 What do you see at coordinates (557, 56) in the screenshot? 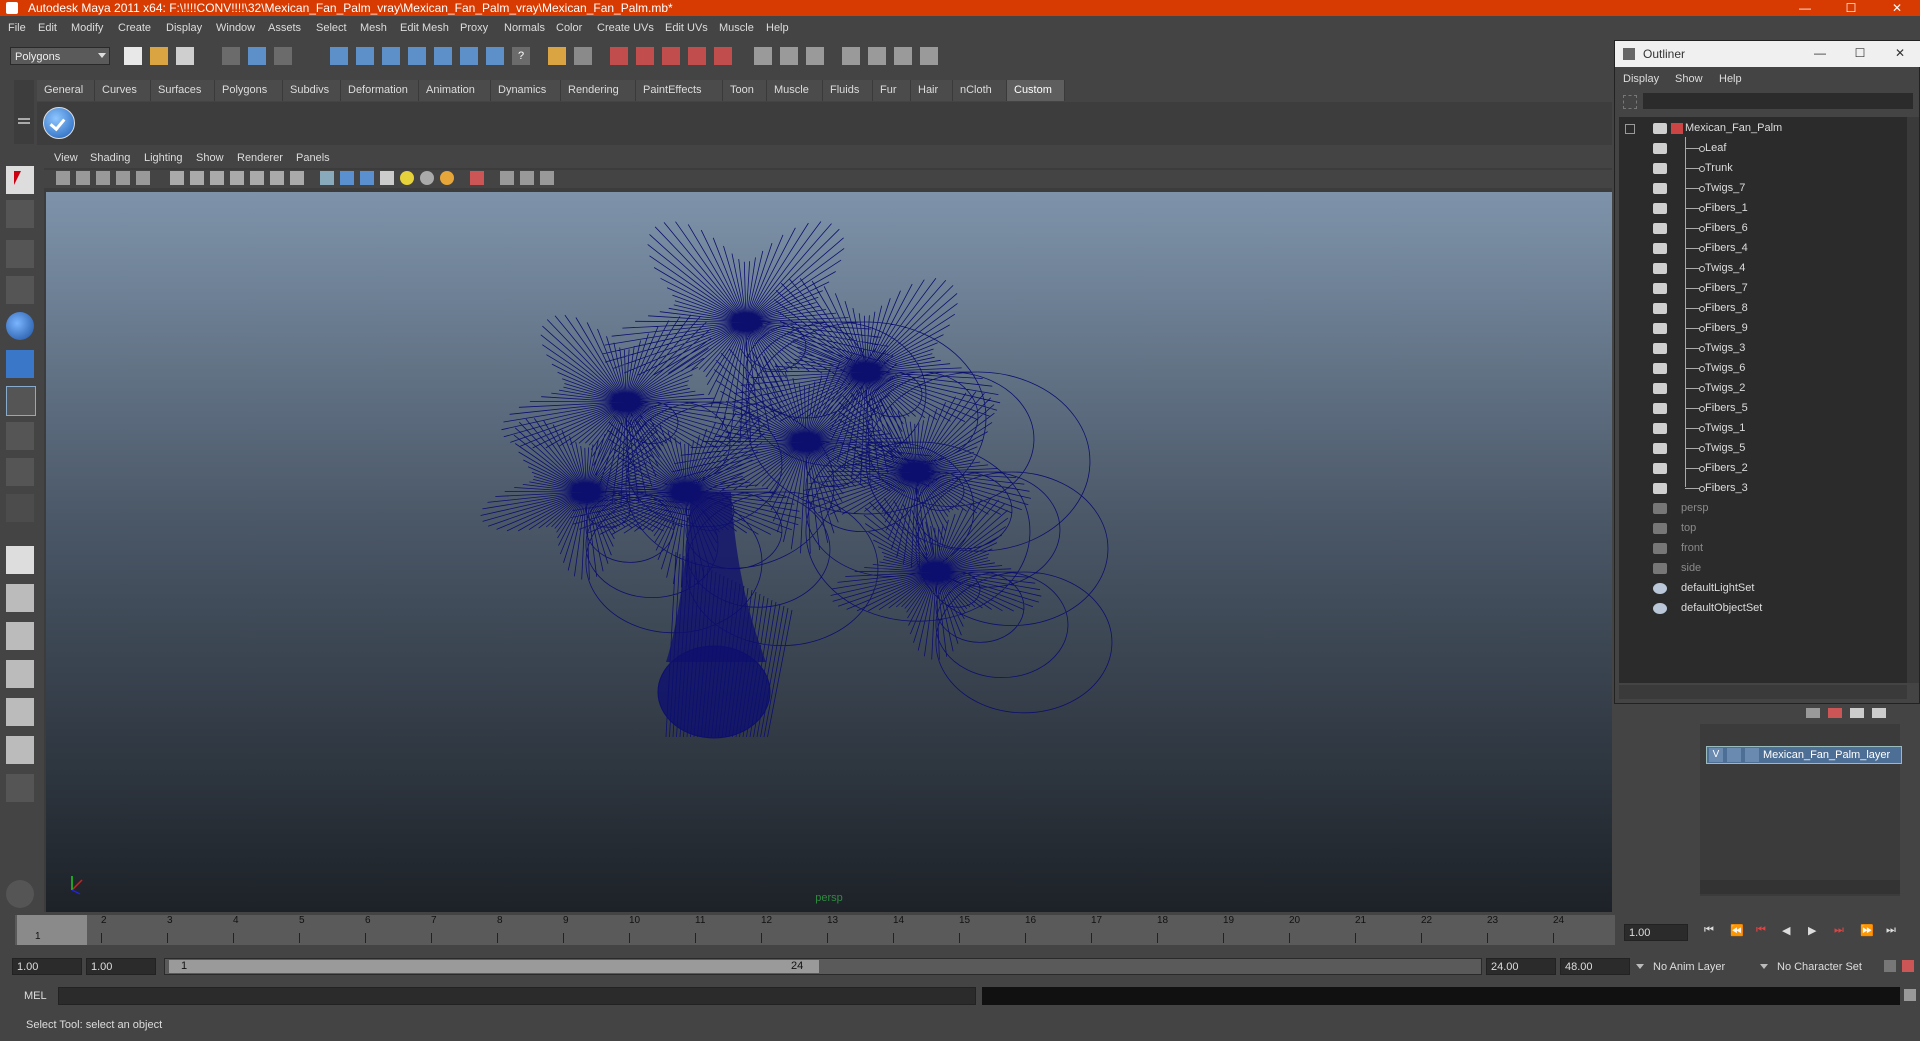
I see `lock-icon` at bounding box center [557, 56].